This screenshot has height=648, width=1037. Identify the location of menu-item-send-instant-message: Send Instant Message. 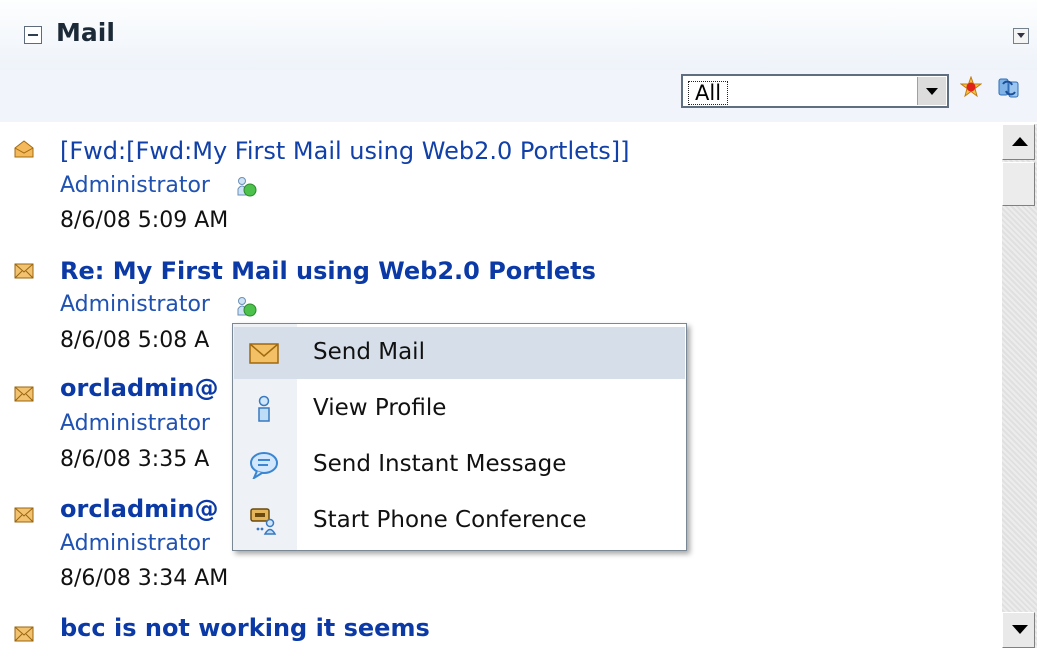
(459, 465).